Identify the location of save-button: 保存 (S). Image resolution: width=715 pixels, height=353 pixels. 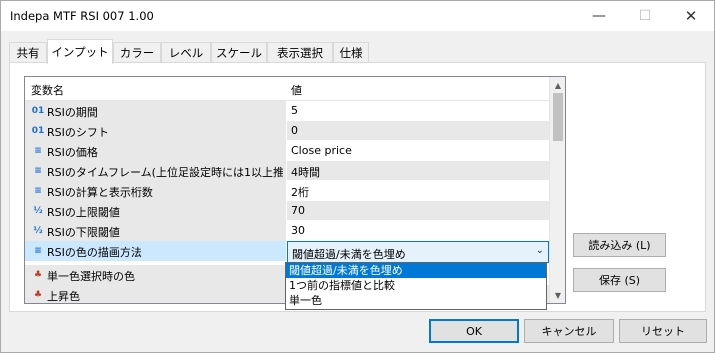
(619, 280).